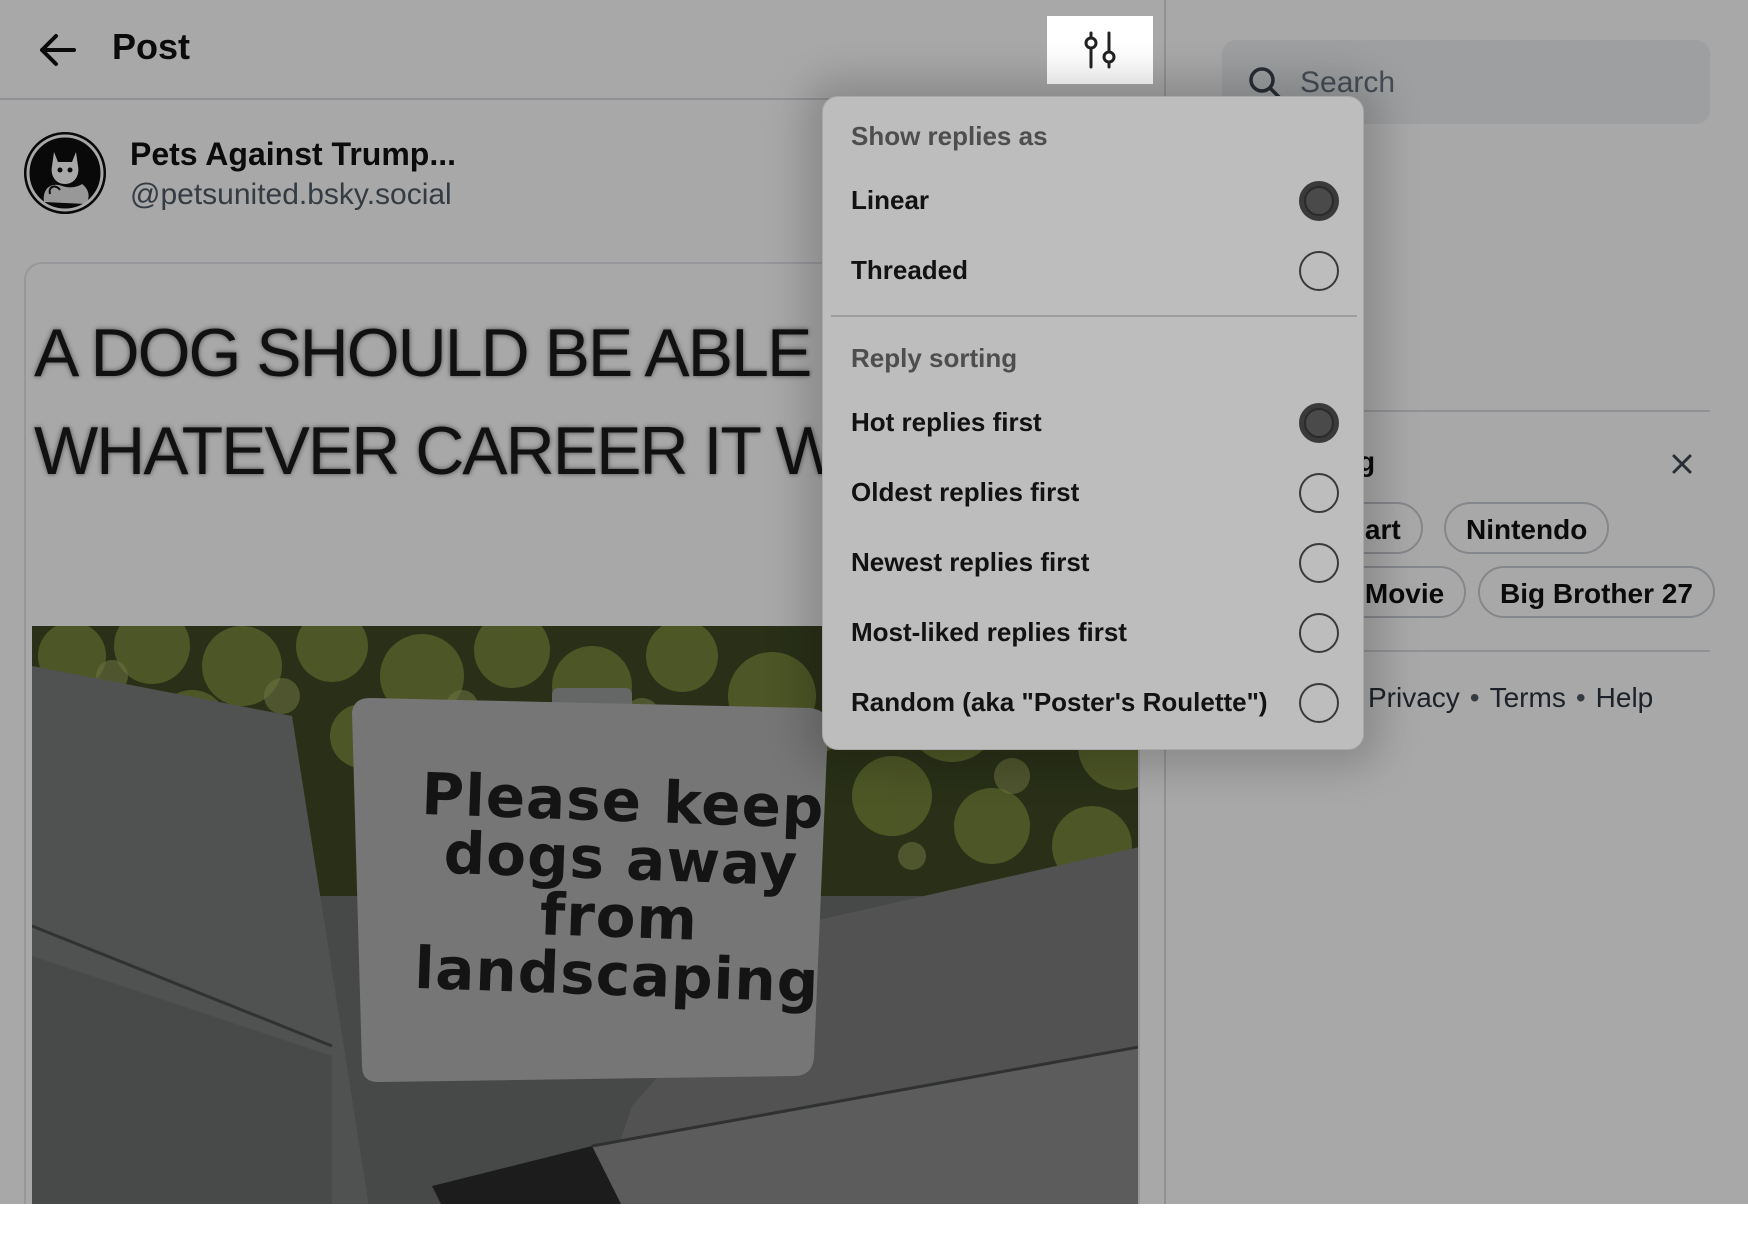  I want to click on bottom-margin, so click(874, 1222).